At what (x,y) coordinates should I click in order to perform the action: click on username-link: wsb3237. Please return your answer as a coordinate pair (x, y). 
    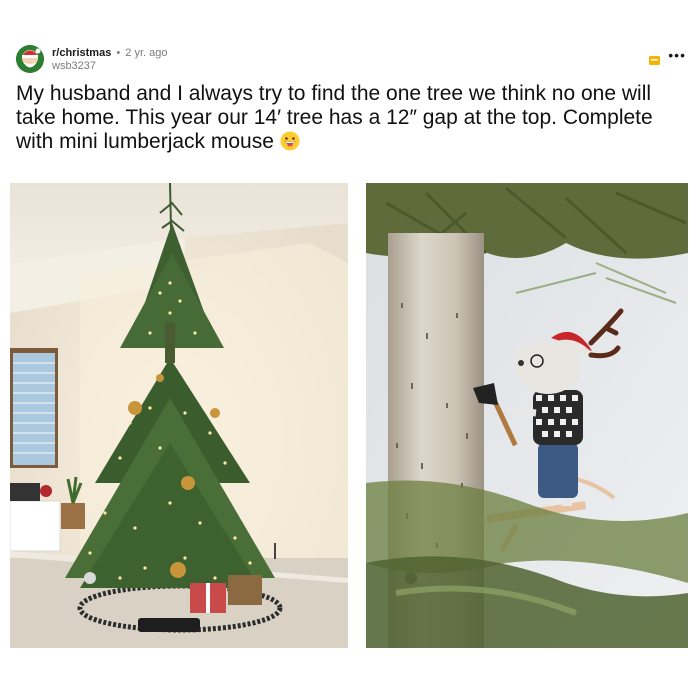
    Looking at the image, I should click on (110, 66).